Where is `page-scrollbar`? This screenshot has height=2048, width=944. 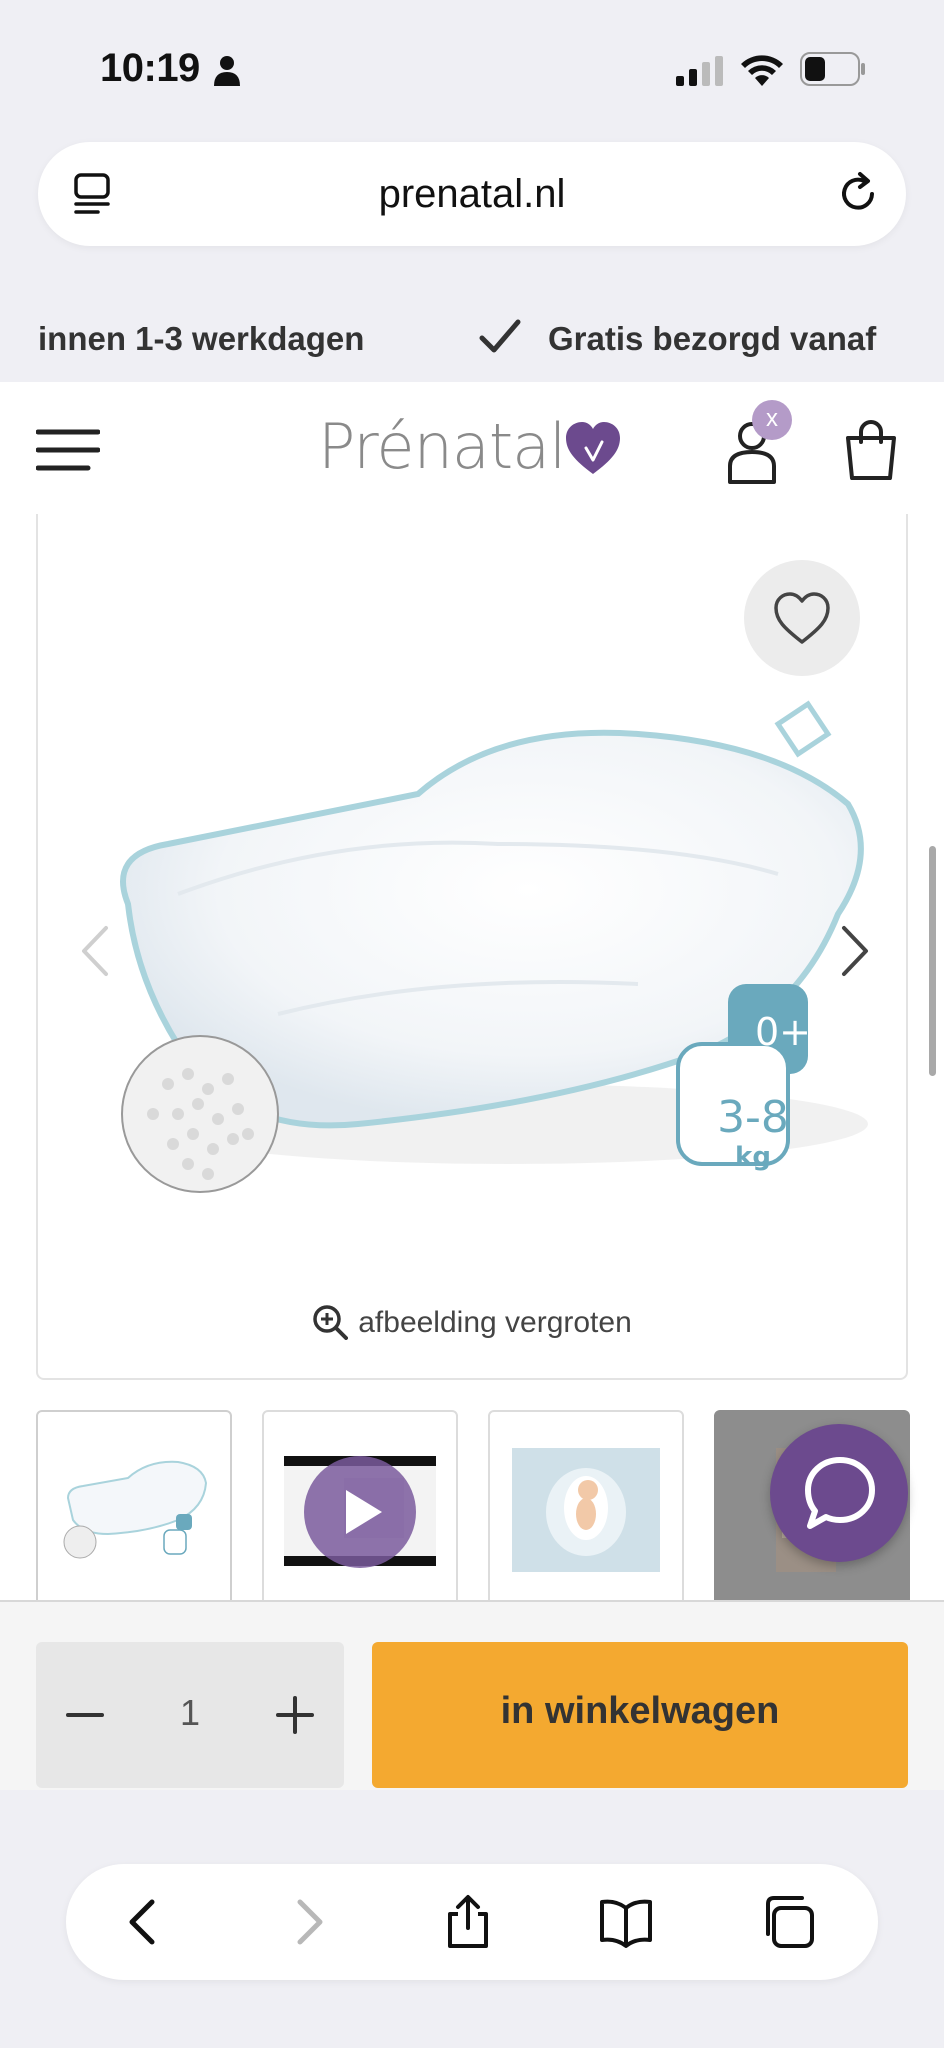 page-scrollbar is located at coordinates (932, 961).